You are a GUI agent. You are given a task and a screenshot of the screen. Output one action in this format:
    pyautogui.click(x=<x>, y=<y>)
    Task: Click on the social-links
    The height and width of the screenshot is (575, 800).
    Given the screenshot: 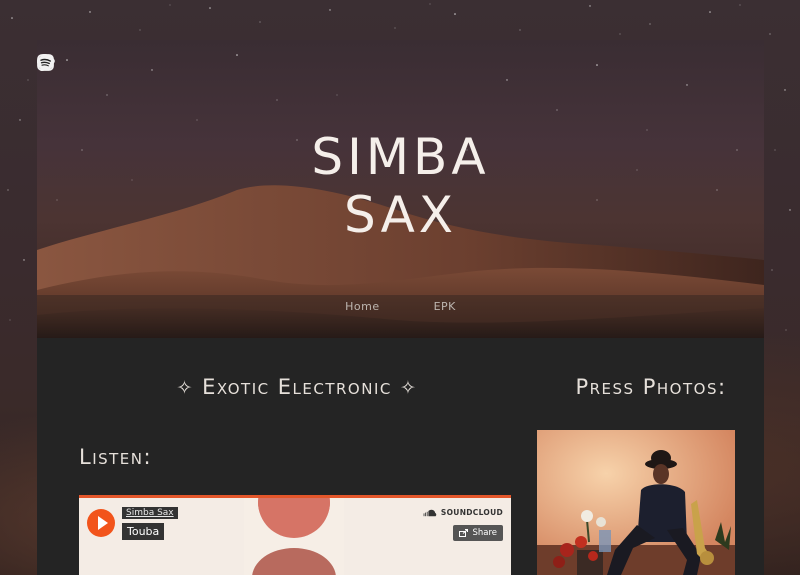 What is the action you would take?
    pyautogui.click(x=400, y=65)
    